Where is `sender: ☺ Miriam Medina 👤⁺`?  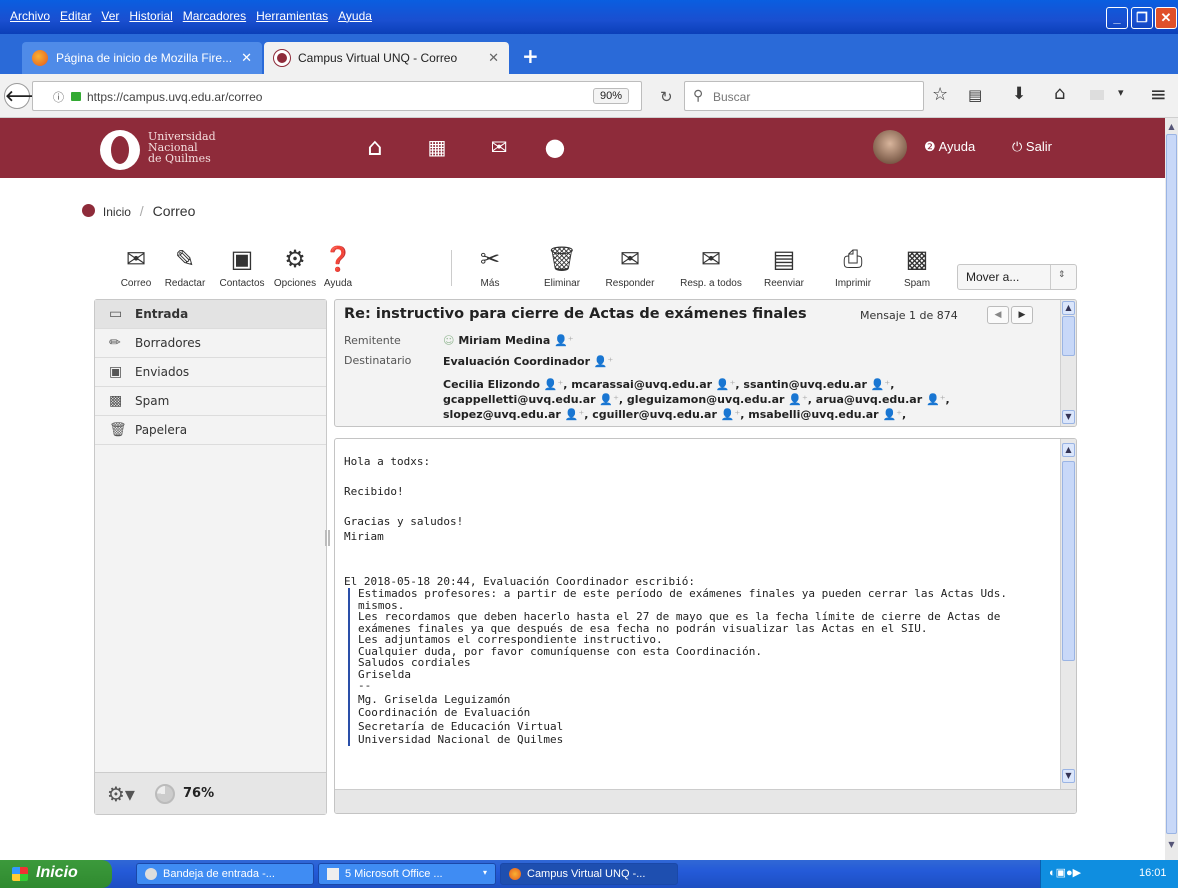 sender: ☺ Miriam Medina 👤⁺ is located at coordinates (508, 340).